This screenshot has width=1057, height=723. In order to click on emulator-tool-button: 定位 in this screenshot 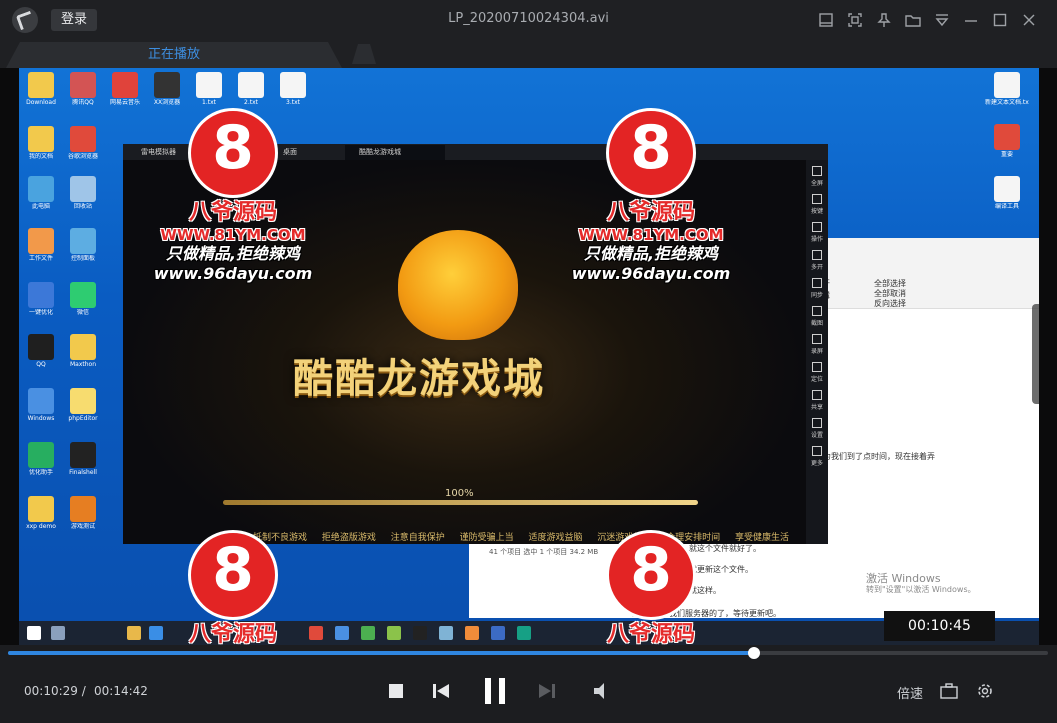, I will do `click(817, 372)`.